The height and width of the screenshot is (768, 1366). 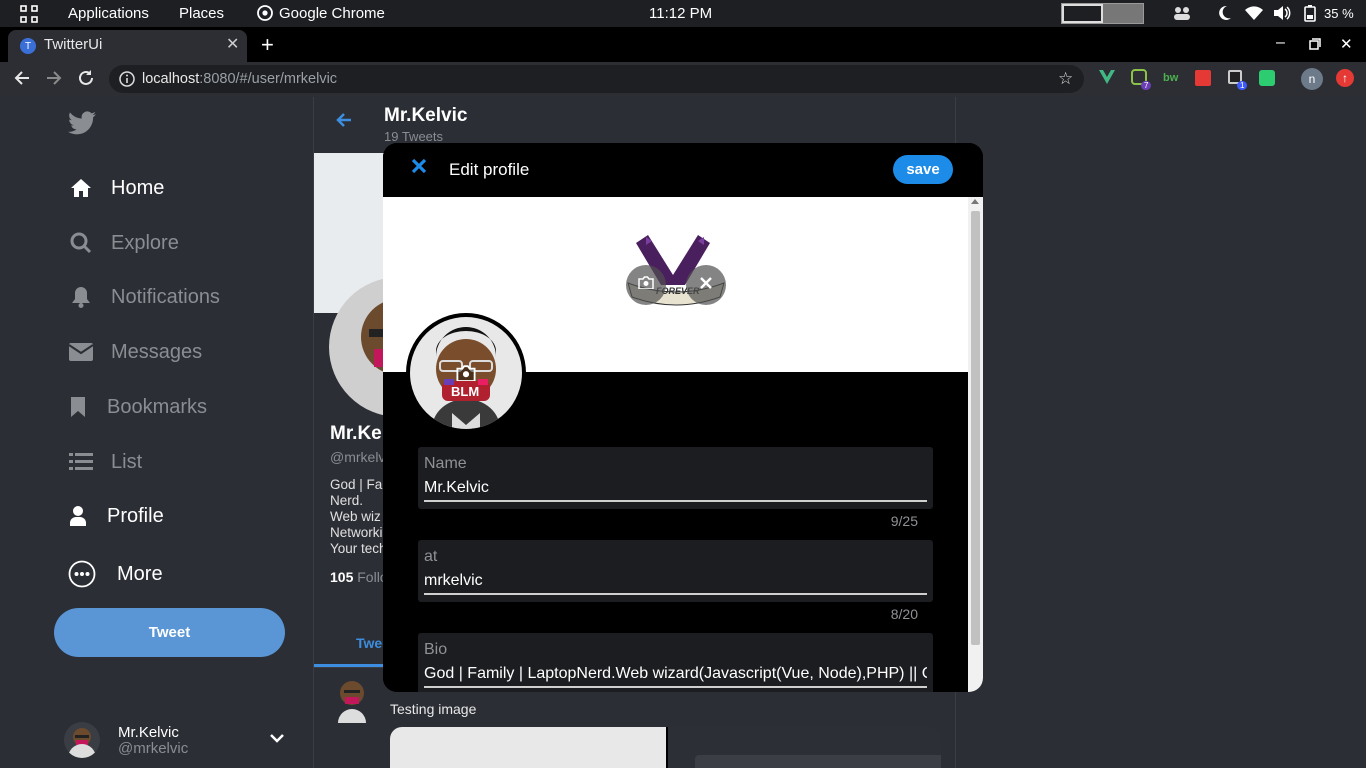 I want to click on sidebar-item-list: List, so click(x=105, y=462).